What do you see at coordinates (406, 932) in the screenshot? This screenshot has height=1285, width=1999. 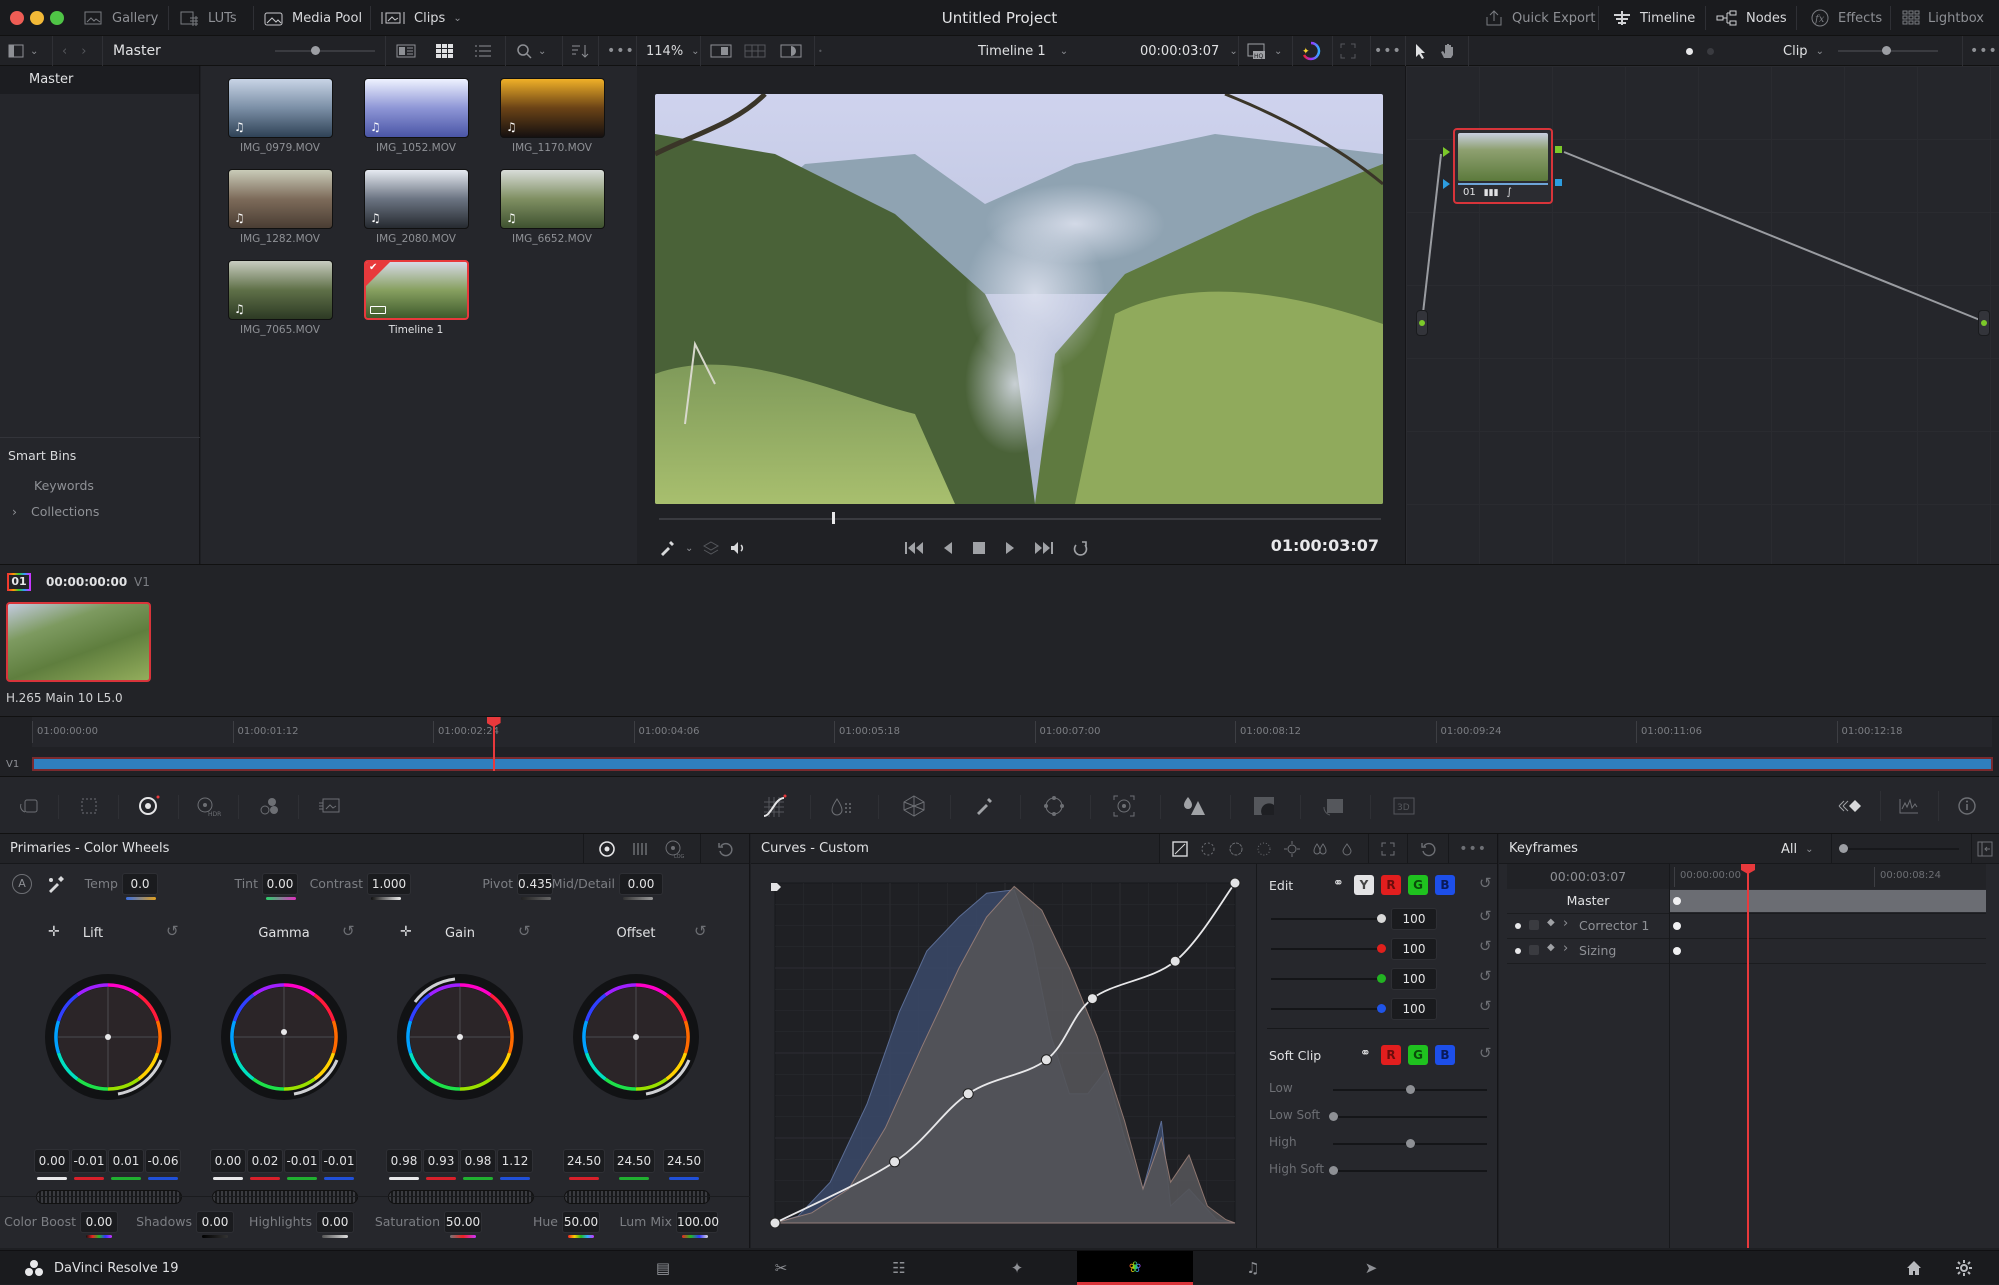 I see `gain-picker-icon: ✛` at bounding box center [406, 932].